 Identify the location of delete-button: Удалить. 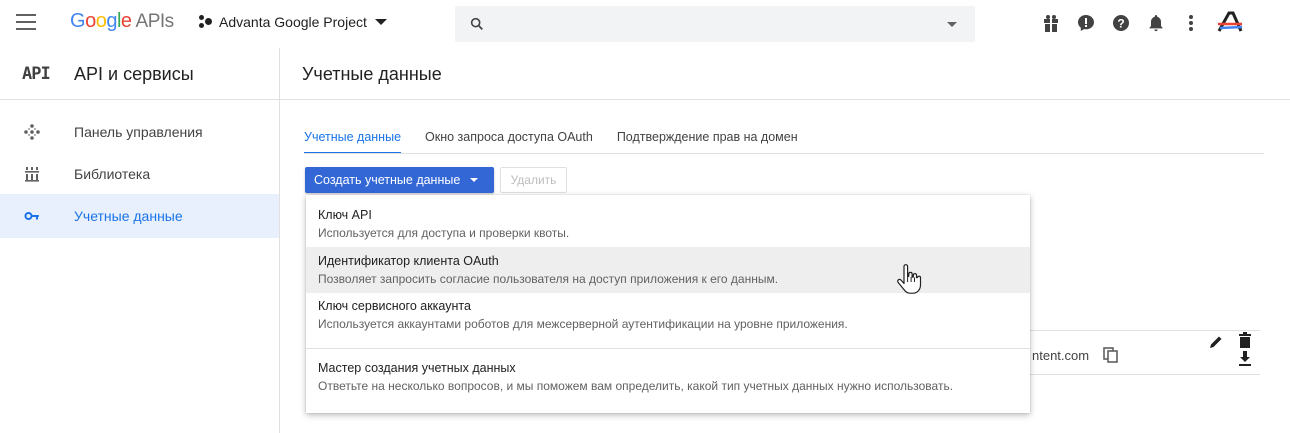
(533, 180).